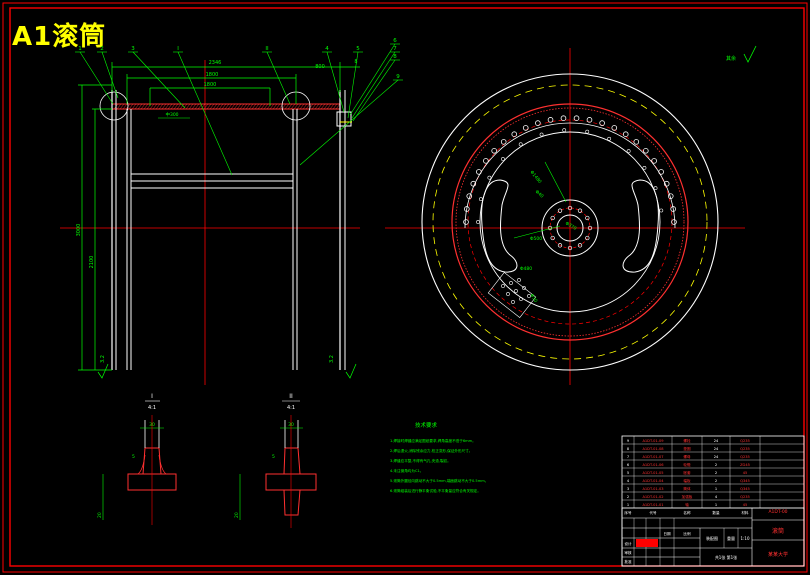 The height and width of the screenshot is (575, 810). I want to click on dim-right-top: 800, so click(320, 67).